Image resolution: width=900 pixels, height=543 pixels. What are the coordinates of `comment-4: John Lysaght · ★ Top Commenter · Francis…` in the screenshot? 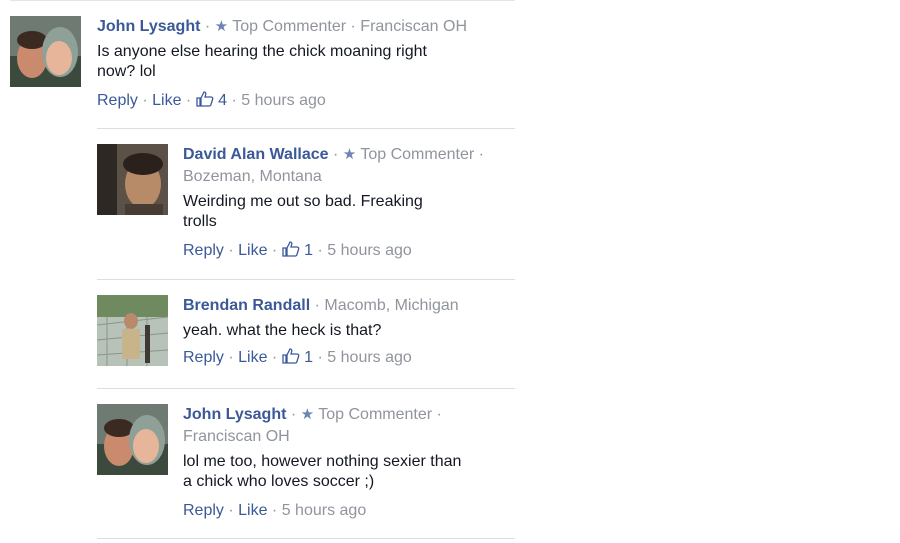 It's located at (306, 466).